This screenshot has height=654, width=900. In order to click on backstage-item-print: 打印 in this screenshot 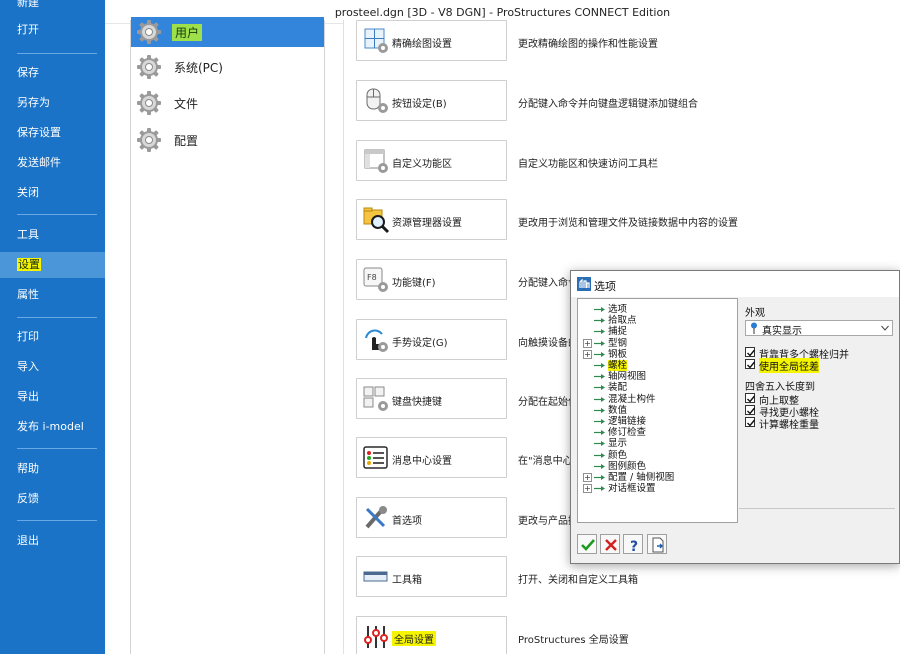, I will do `click(52, 337)`.